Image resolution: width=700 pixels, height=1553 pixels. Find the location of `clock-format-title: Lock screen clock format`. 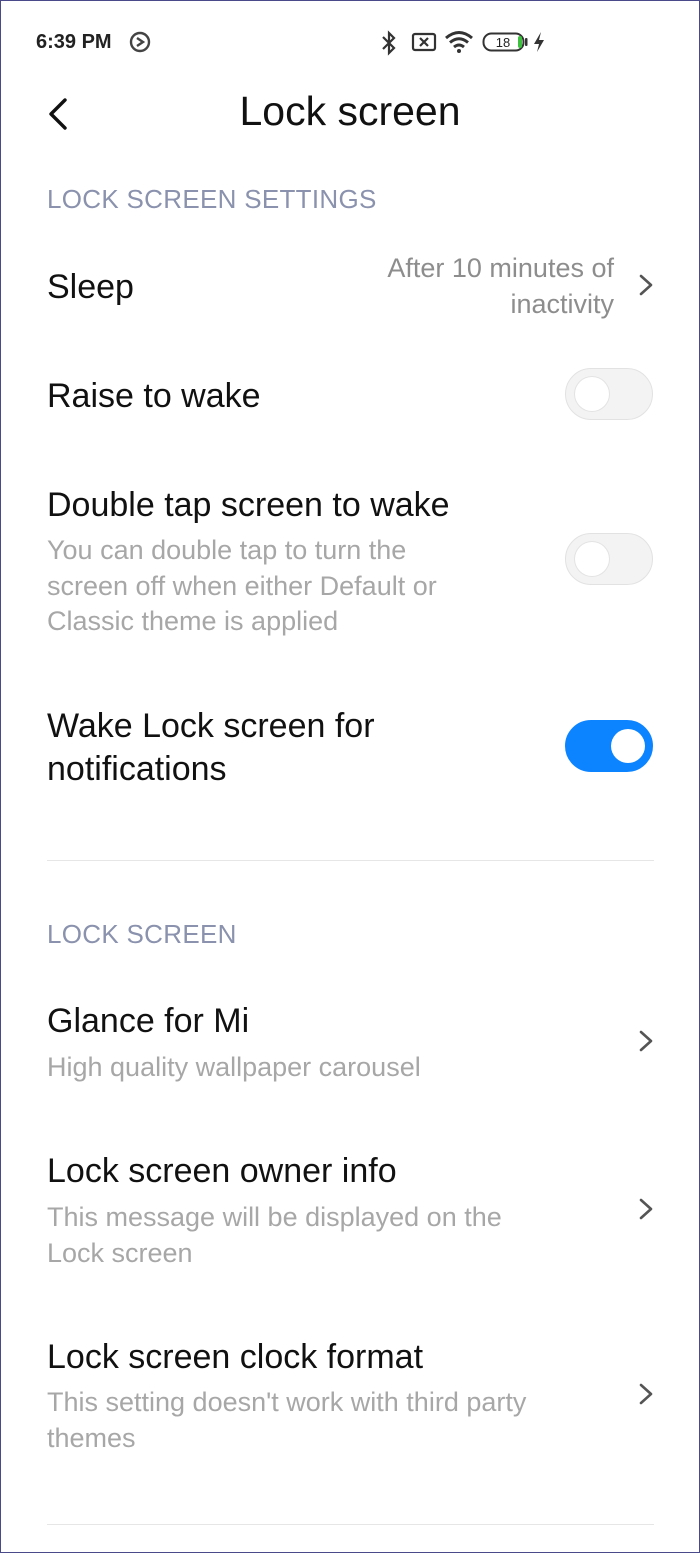

clock-format-title: Lock screen clock format is located at coordinates (235, 1357).